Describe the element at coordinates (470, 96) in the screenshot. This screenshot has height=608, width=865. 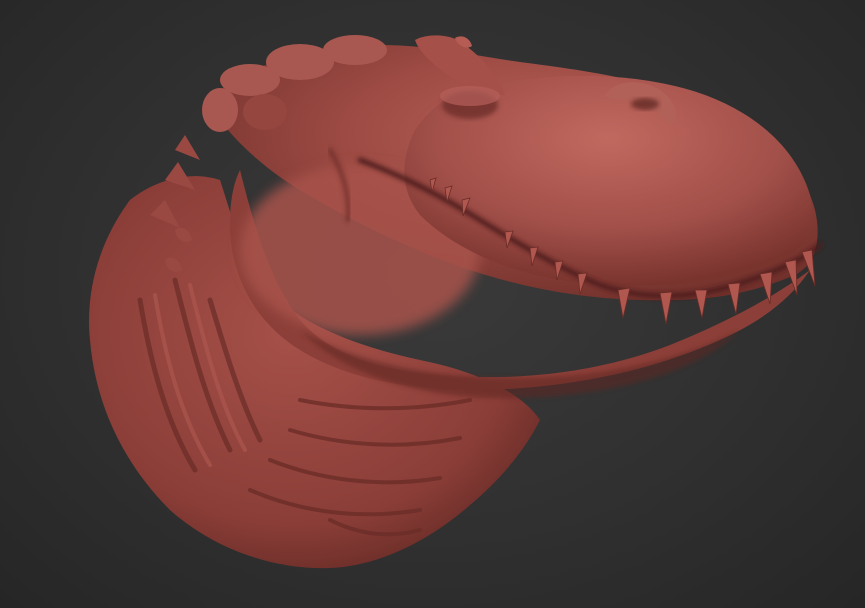
I see `eye-ridge` at that location.